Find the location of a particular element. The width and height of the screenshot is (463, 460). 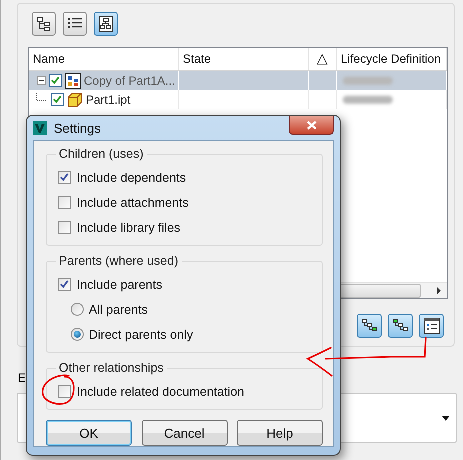

option-label: Include library files is located at coordinates (129, 227).